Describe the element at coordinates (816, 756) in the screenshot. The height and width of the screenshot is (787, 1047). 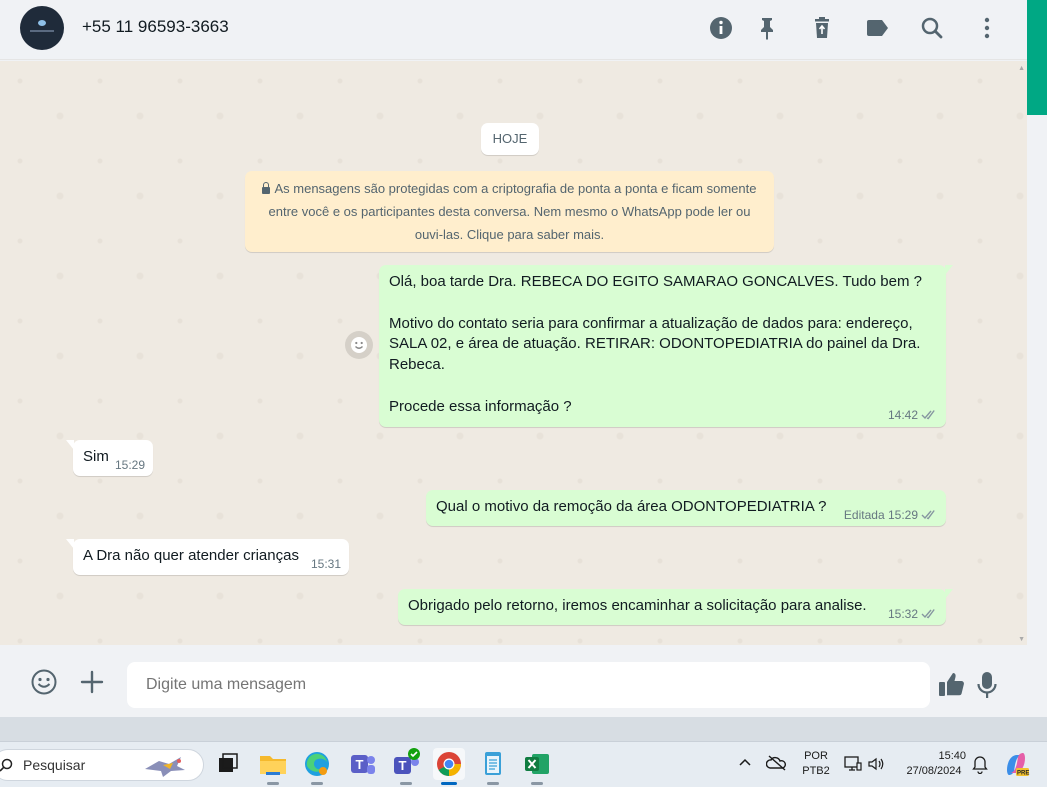
I see `language-code: POR` at that location.